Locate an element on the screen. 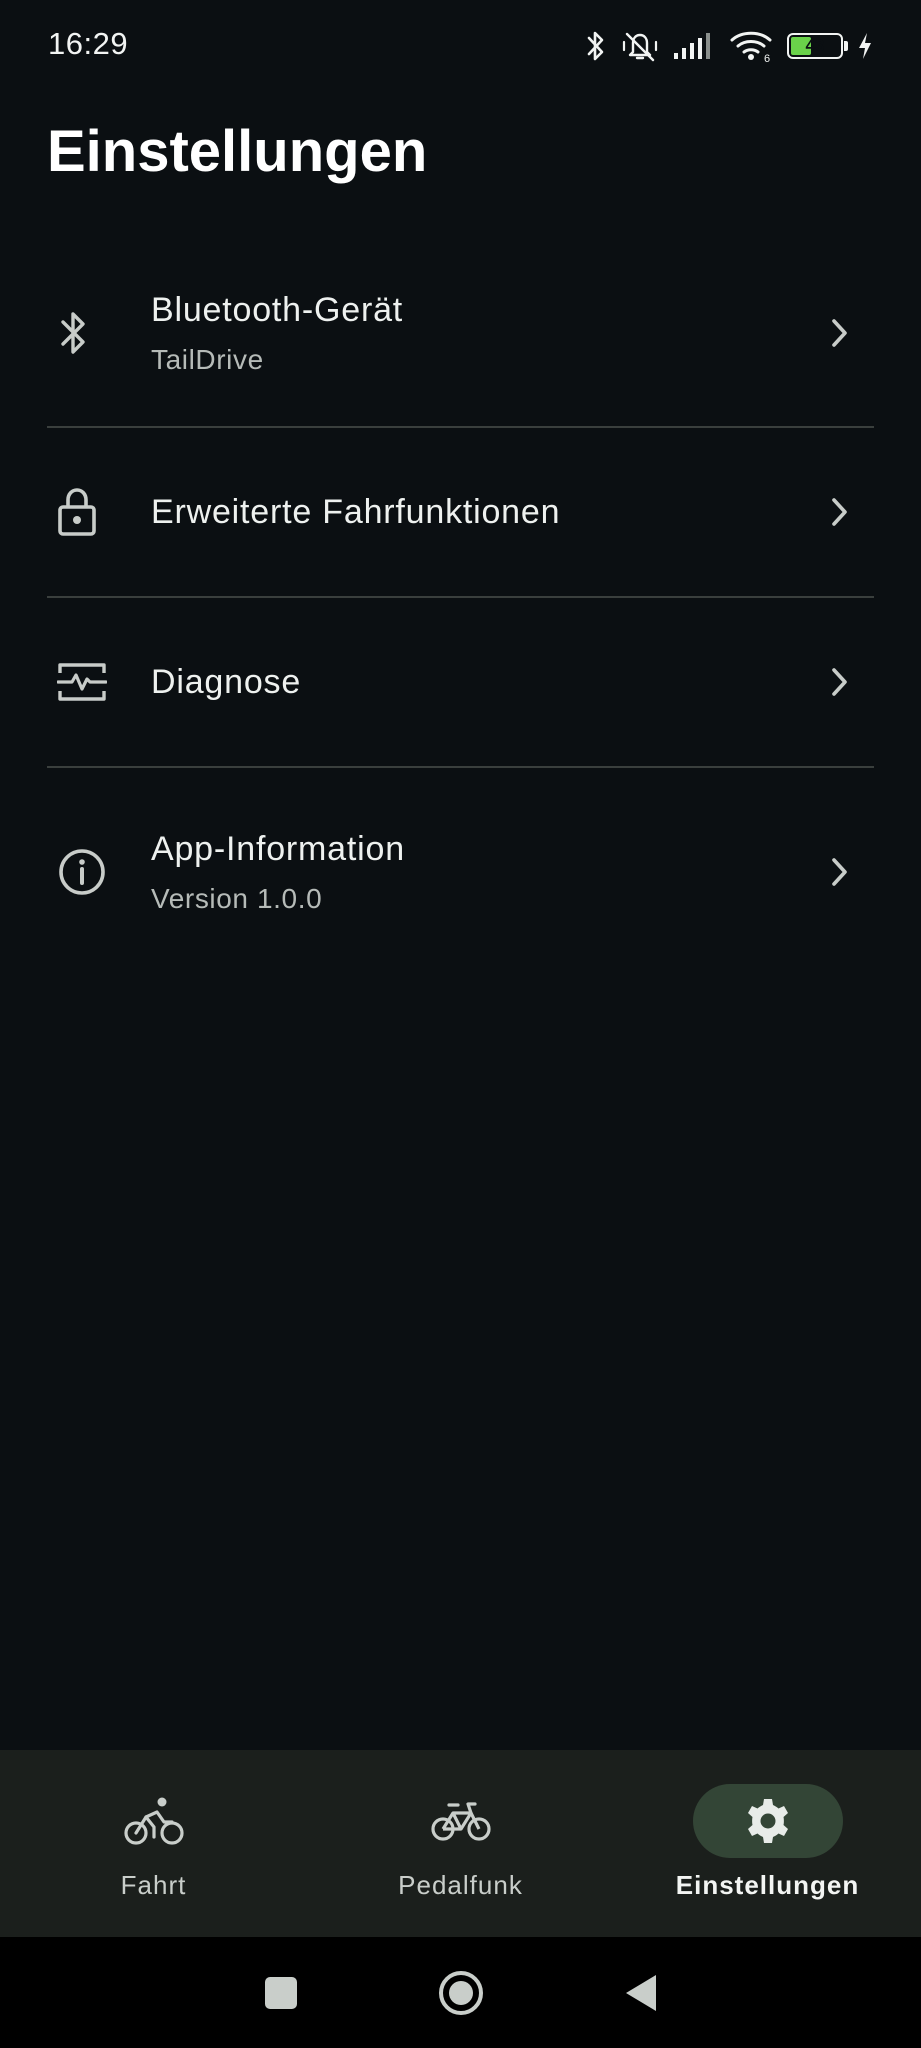 This screenshot has height=2048, width=921. settings-item-bluetooth-device: Bluetooth-Gerät TailDrive is located at coordinates (460, 333).